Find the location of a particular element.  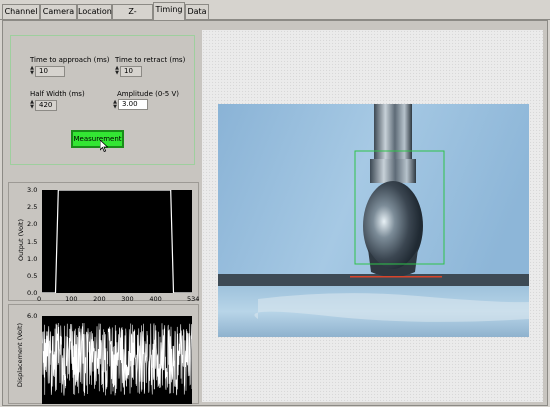

tab-z-position: Z-Position is located at coordinates (132, 17).